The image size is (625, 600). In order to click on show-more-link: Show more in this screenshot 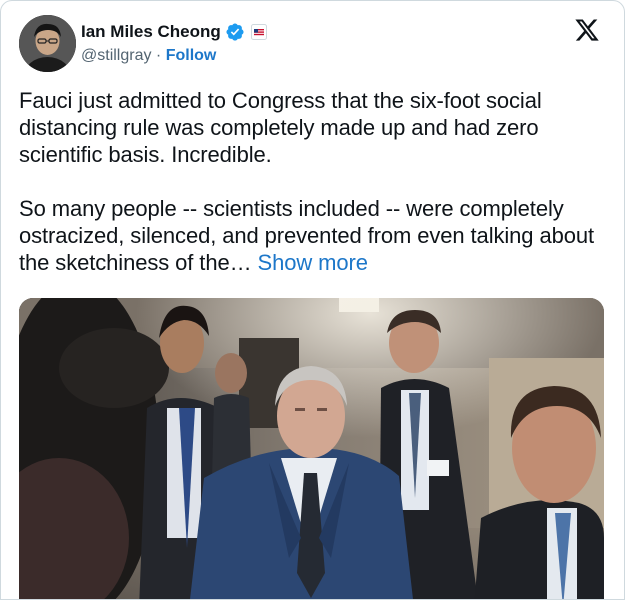, I will do `click(313, 262)`.